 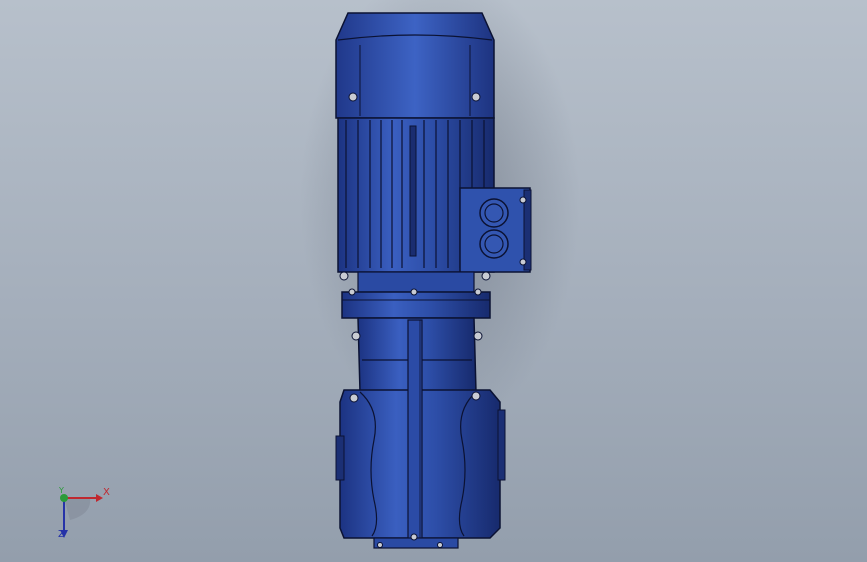 I want to click on triad-shadow, so click(x=77, y=509).